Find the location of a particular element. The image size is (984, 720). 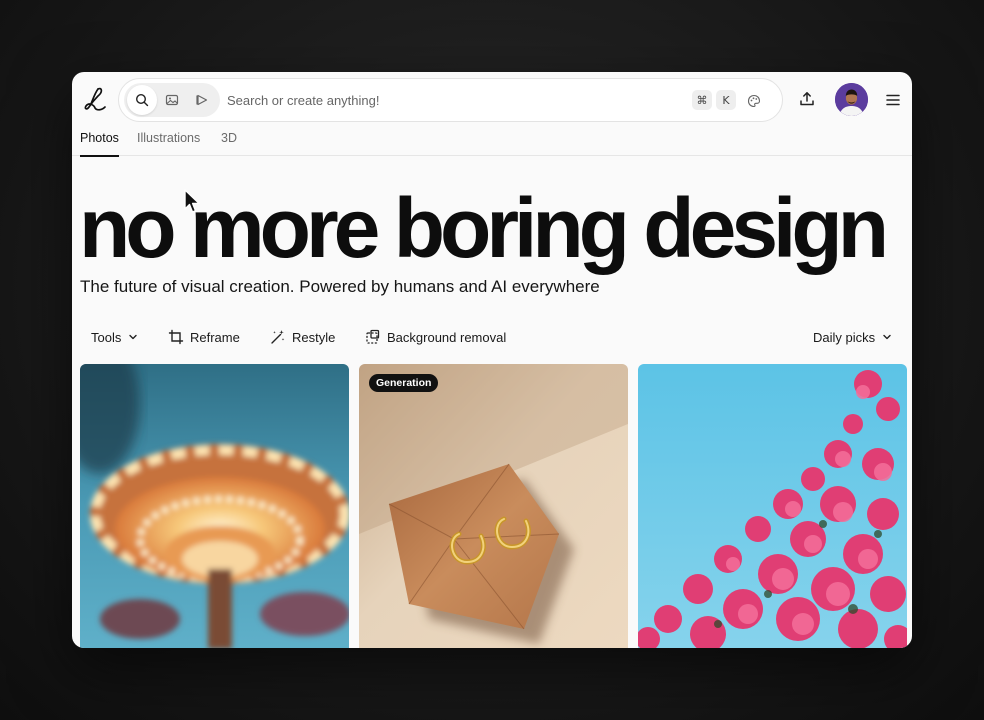

daily-picks-dropdown: Daily picks is located at coordinates (853, 337).